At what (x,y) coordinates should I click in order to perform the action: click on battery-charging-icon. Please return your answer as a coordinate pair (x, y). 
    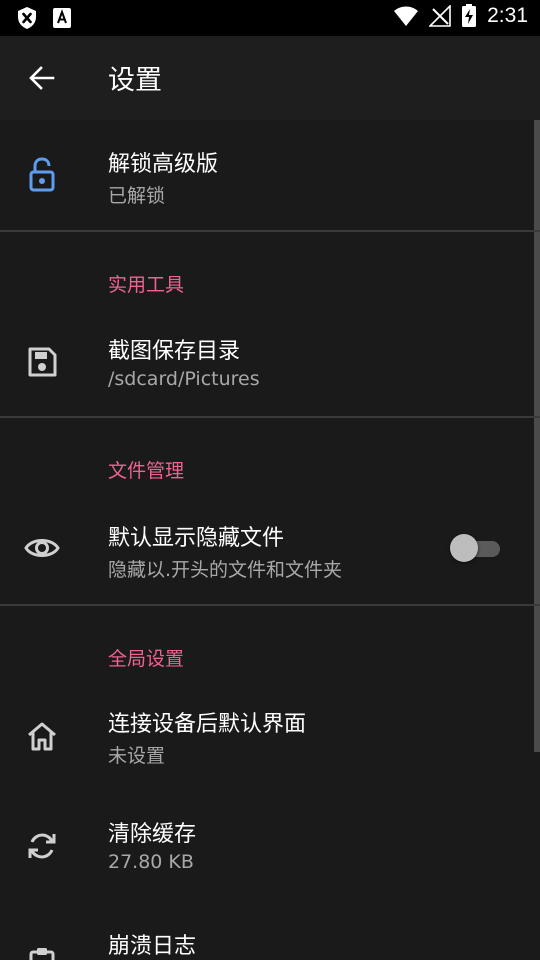
    Looking at the image, I should click on (469, 15).